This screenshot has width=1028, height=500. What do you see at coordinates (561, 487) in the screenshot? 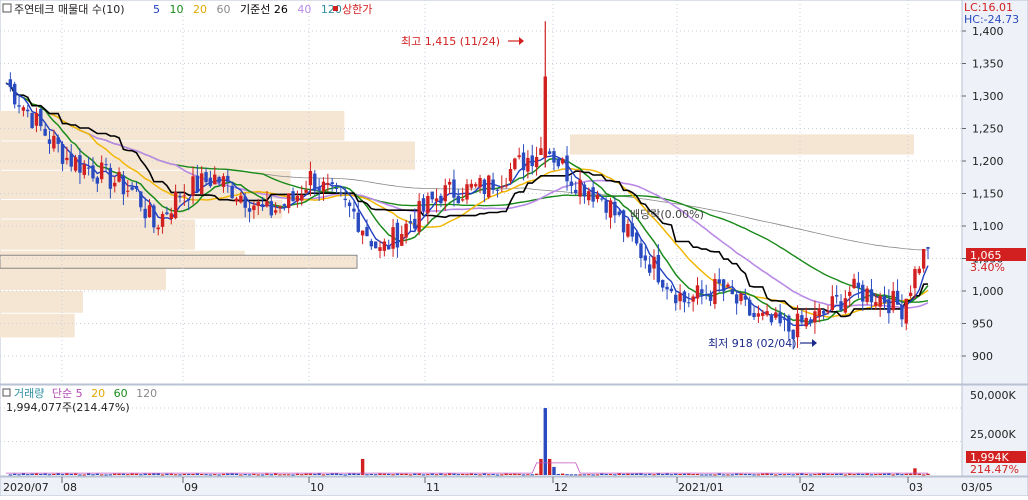
I see `date-label: 12` at bounding box center [561, 487].